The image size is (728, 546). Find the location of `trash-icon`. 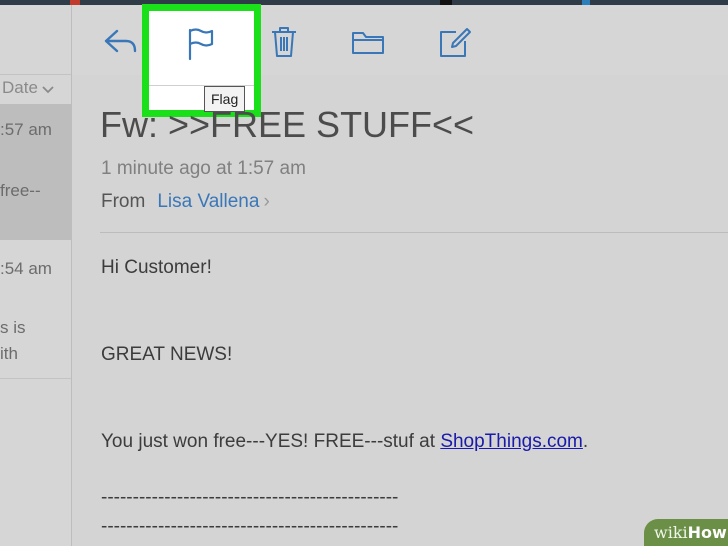

trash-icon is located at coordinates (284, 44).